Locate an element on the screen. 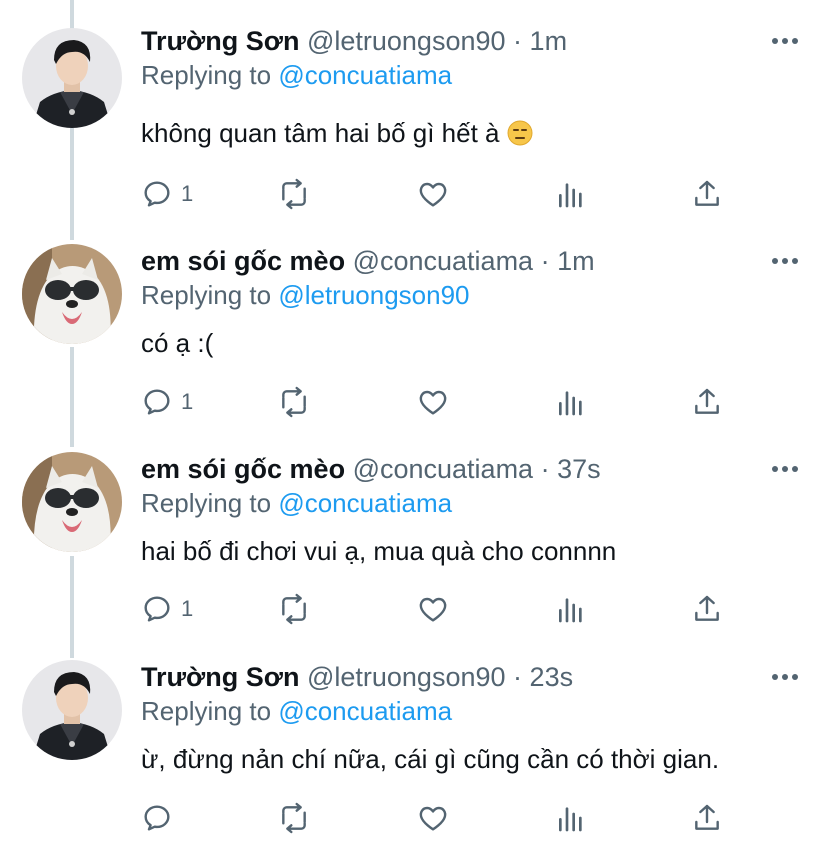 The width and height of the screenshot is (828, 848). tweet-header: Trường Sơn @letruongson90 · 1m is located at coordinates (354, 41).